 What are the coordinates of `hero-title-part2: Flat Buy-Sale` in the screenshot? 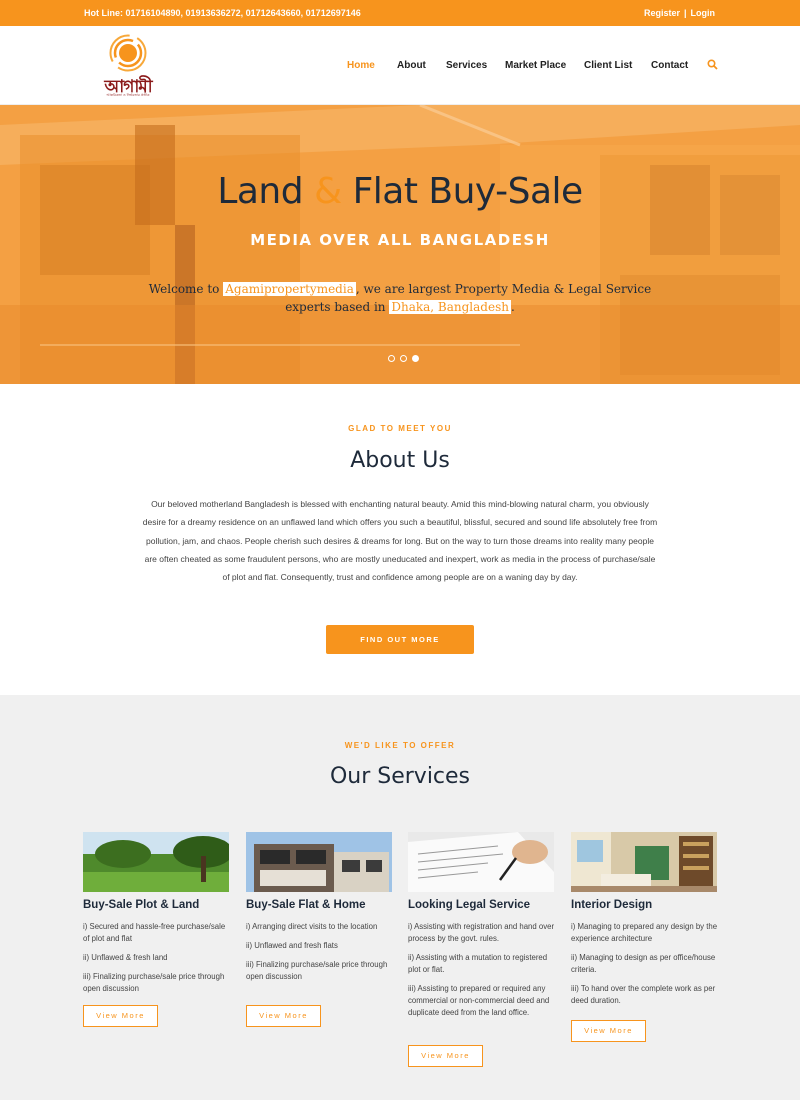 It's located at (468, 191).